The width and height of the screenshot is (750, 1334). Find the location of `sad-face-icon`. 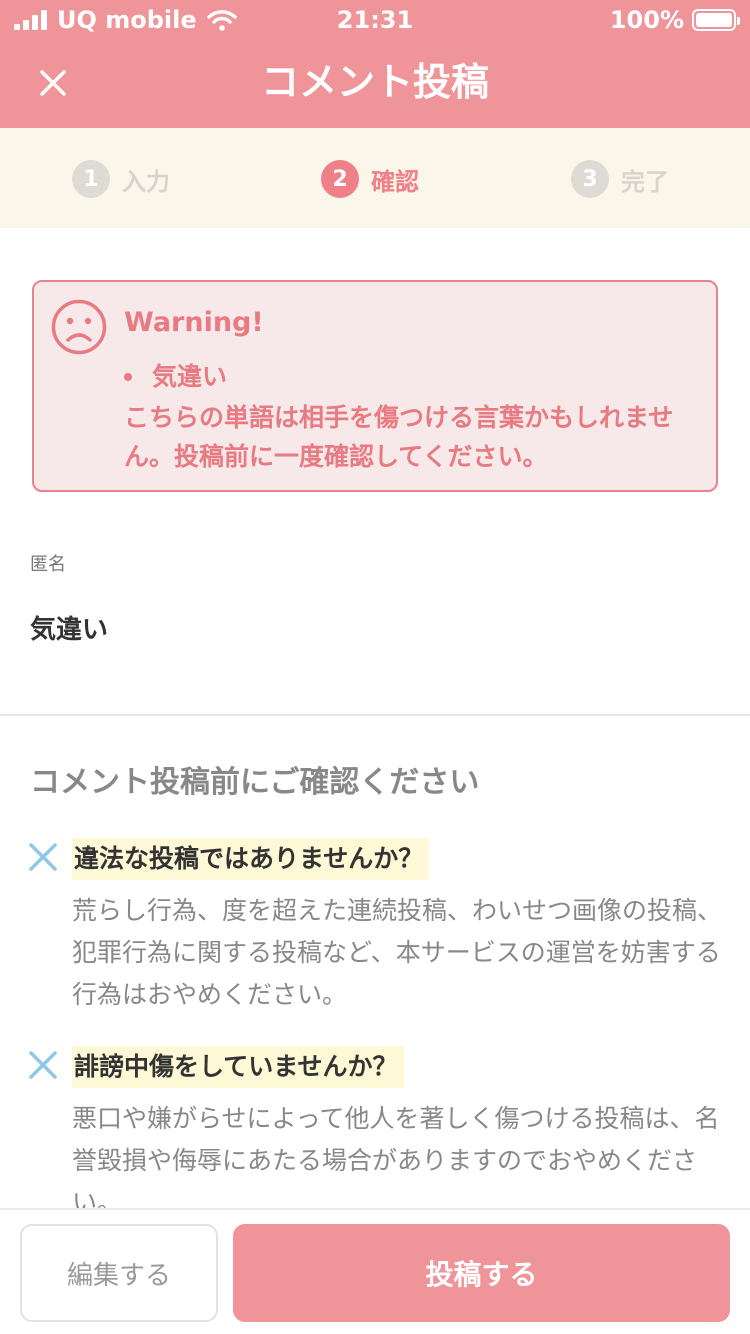

sad-face-icon is located at coordinates (79, 327).